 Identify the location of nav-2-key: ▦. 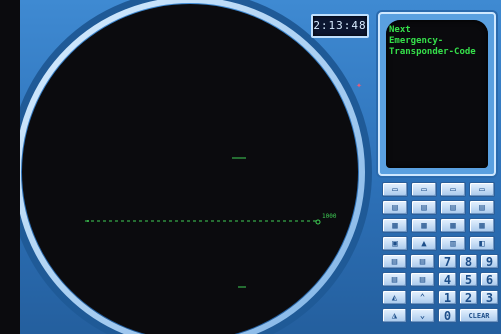
(424, 225).